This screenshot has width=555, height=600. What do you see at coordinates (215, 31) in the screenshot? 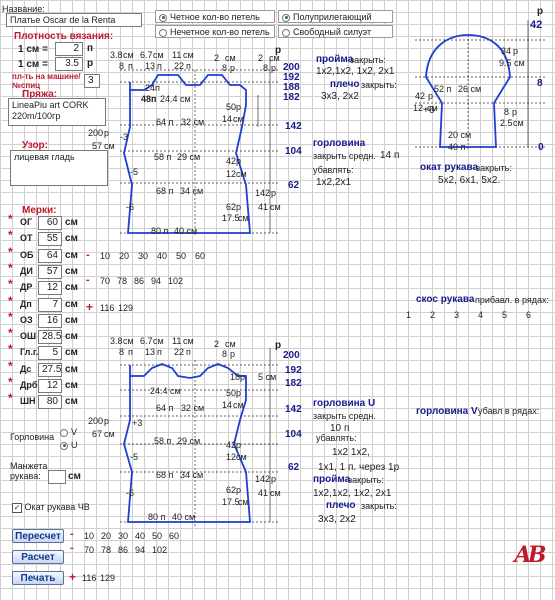
I see `radio-odd-stitches: Нечетное кол-во петель` at bounding box center [215, 31].